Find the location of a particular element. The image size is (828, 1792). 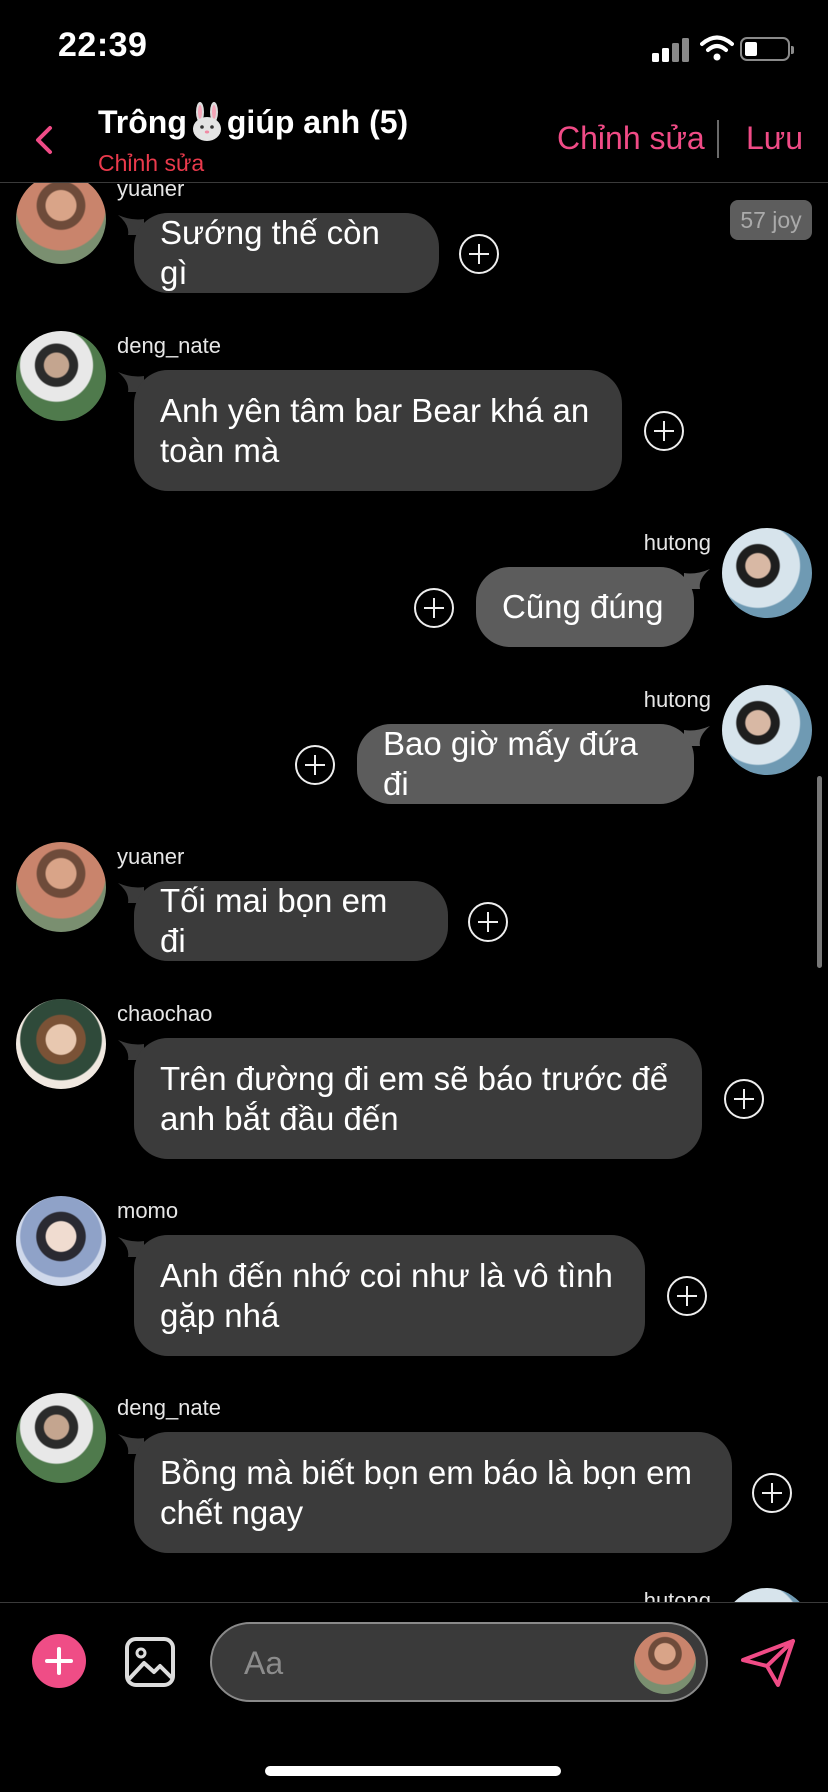

message-input is located at coordinates (434, 1663).